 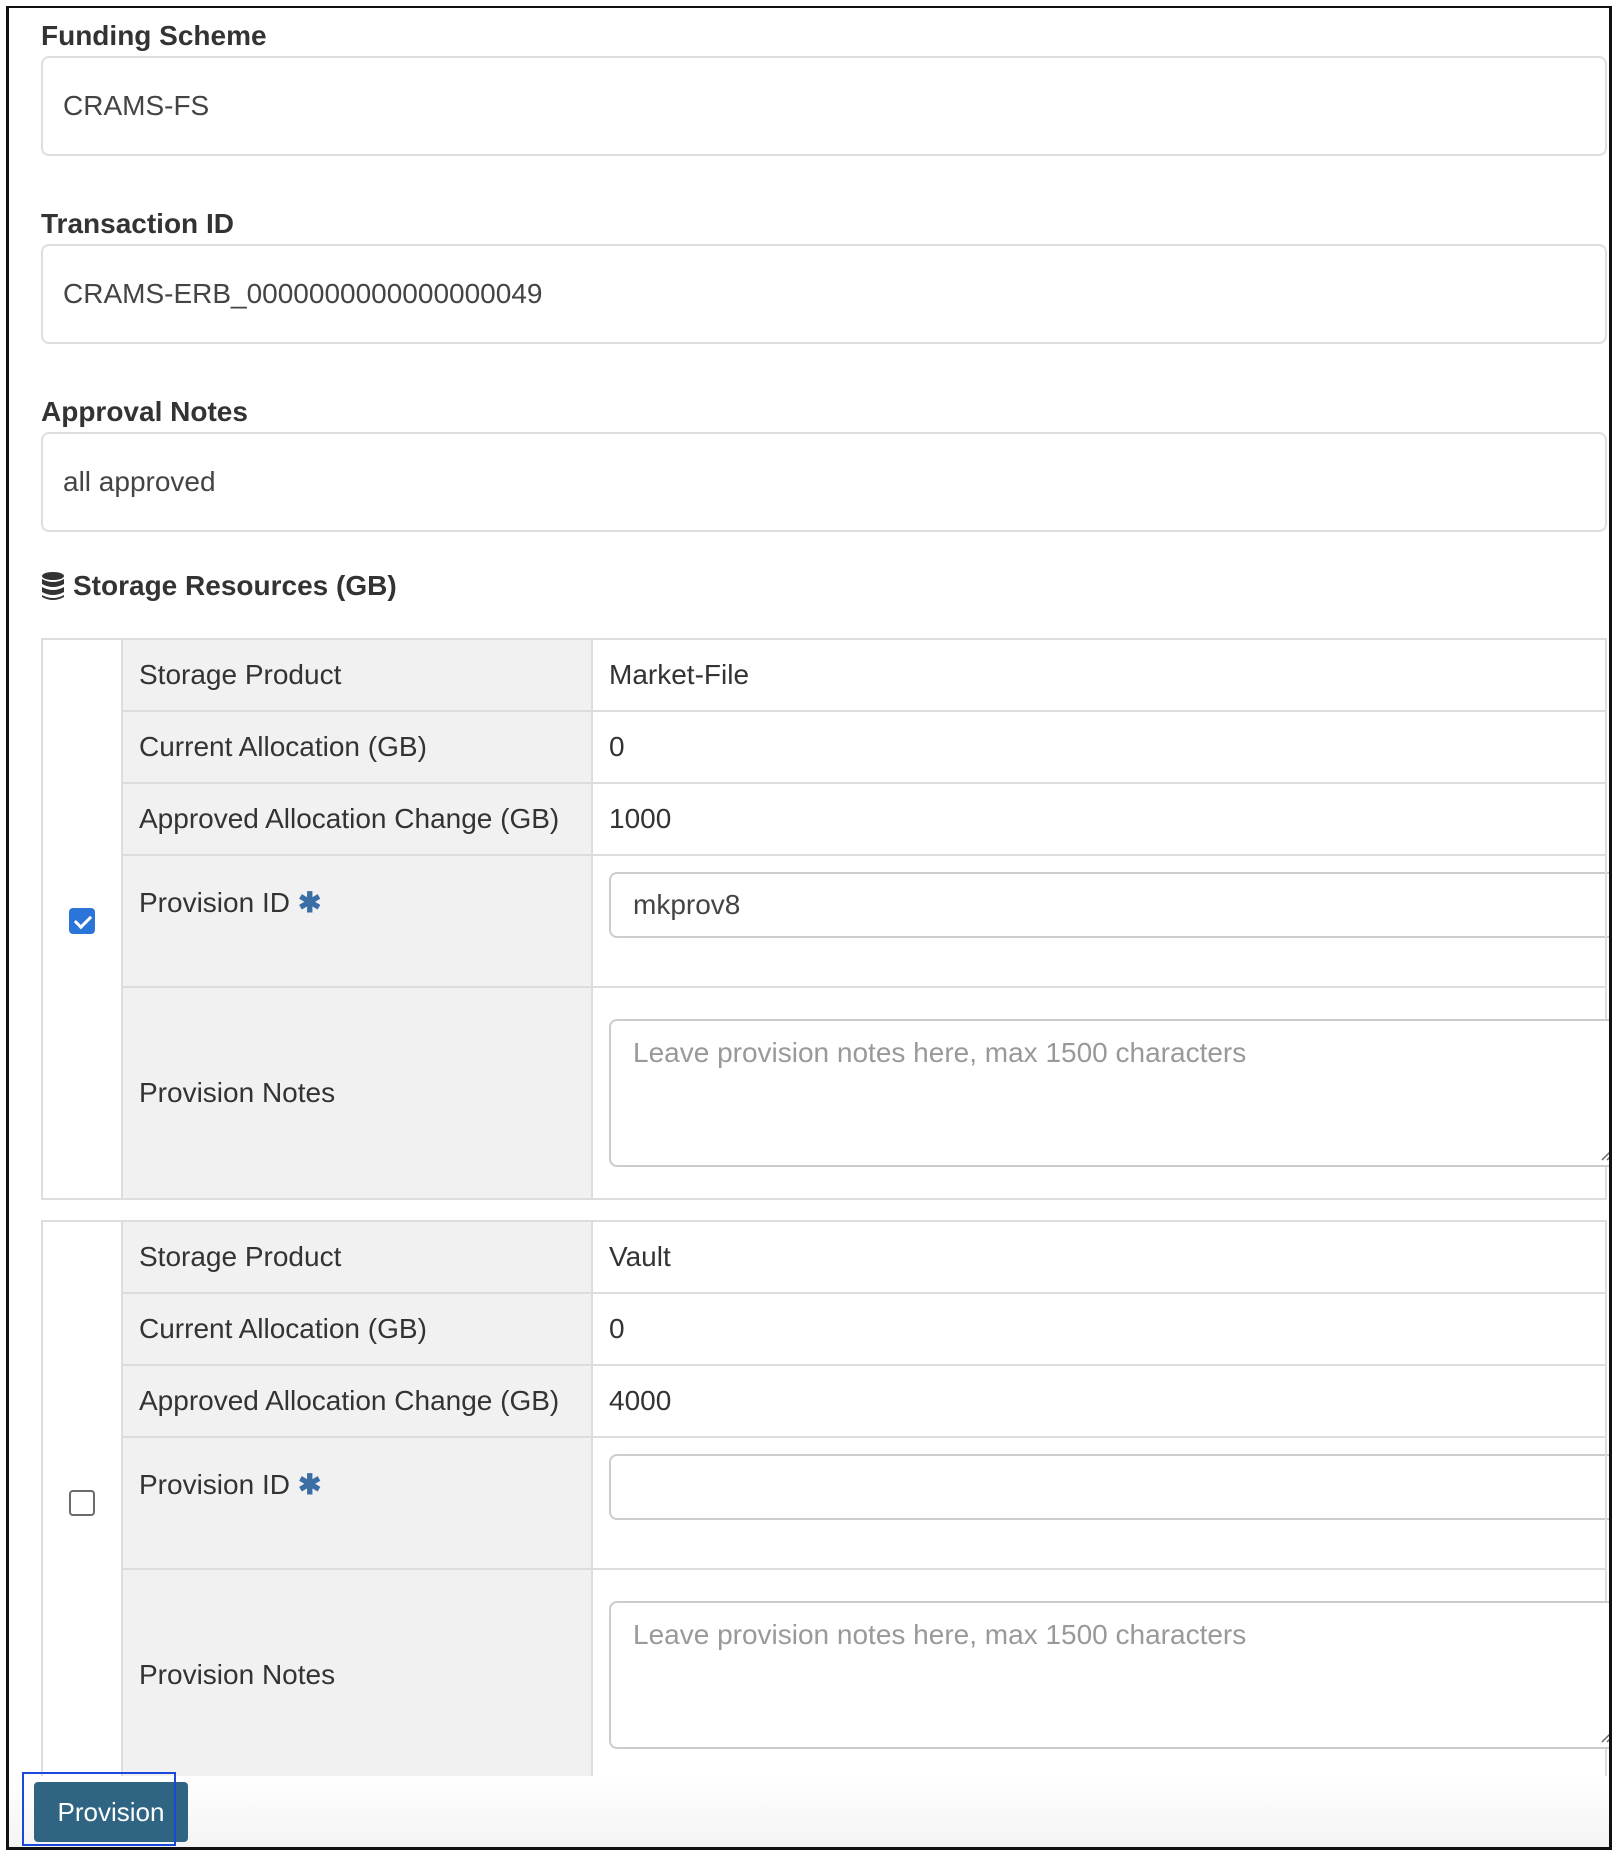 I want to click on transaction-id-field: CRAMS-ERB_0000000000000000049, so click(x=824, y=294).